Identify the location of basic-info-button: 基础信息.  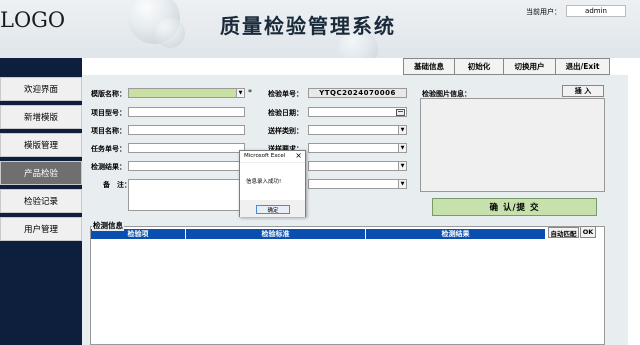
(429, 66).